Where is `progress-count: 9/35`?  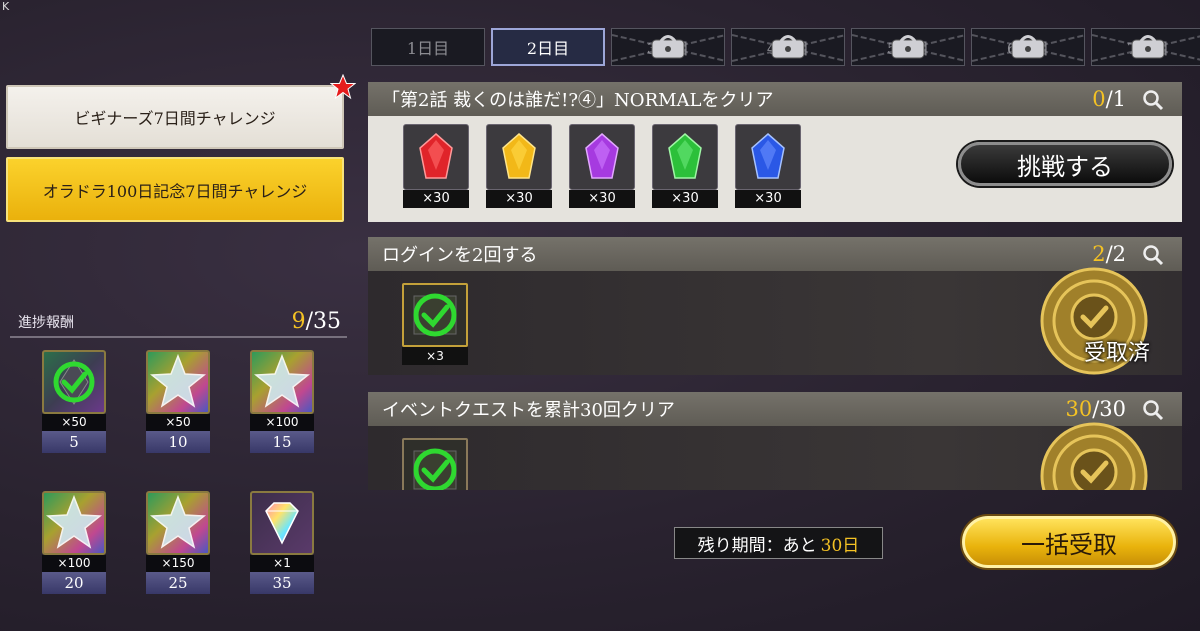
progress-count: 9/35 is located at coordinates (316, 321).